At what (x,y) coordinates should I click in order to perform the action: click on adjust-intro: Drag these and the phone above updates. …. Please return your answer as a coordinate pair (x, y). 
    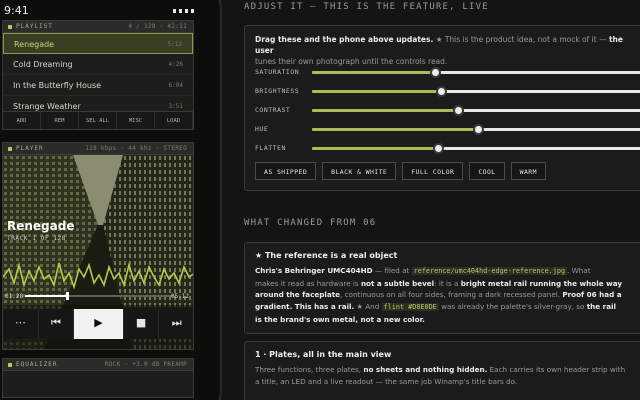
    Looking at the image, I should click on (439, 50).